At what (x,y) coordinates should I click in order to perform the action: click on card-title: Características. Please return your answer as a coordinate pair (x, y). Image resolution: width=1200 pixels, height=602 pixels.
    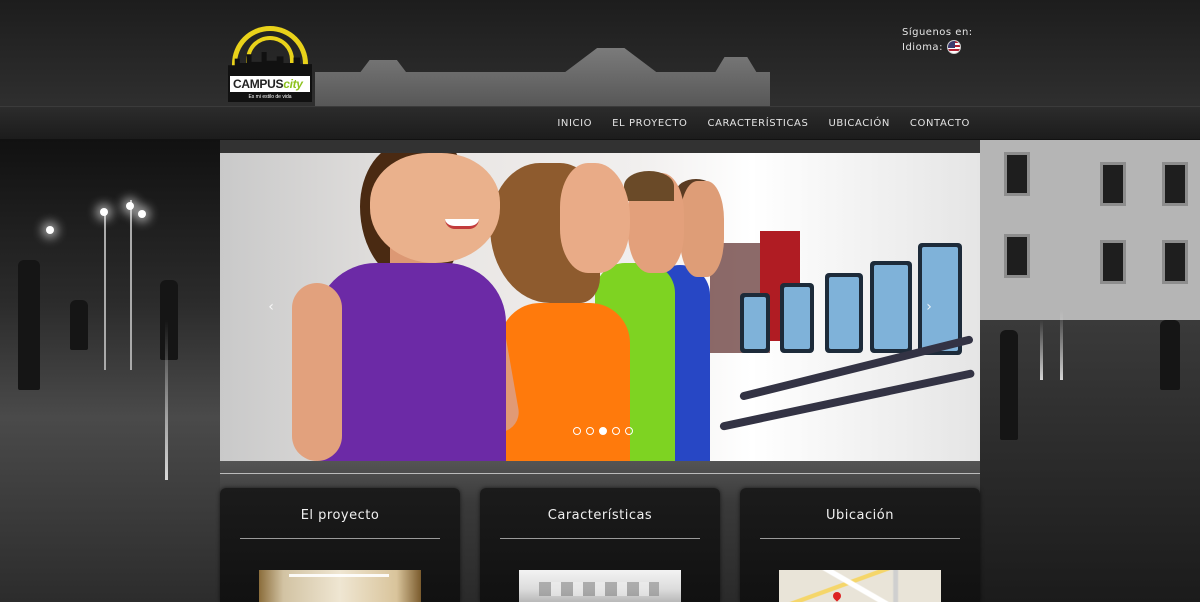
    Looking at the image, I should click on (600, 515).